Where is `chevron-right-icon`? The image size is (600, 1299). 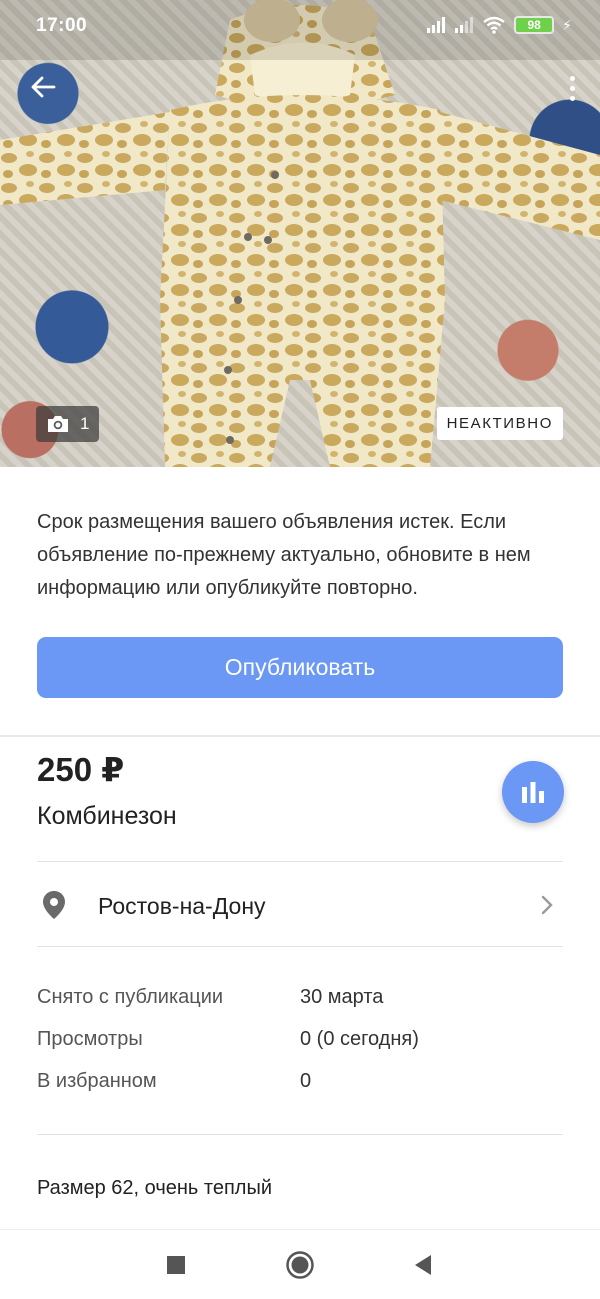 chevron-right-icon is located at coordinates (547, 905).